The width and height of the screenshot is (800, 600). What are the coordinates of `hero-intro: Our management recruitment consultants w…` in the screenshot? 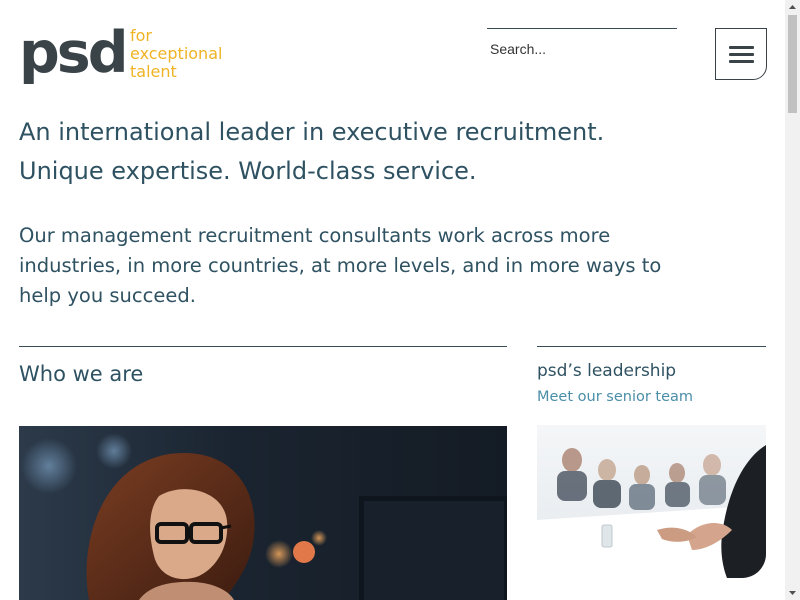 It's located at (340, 265).